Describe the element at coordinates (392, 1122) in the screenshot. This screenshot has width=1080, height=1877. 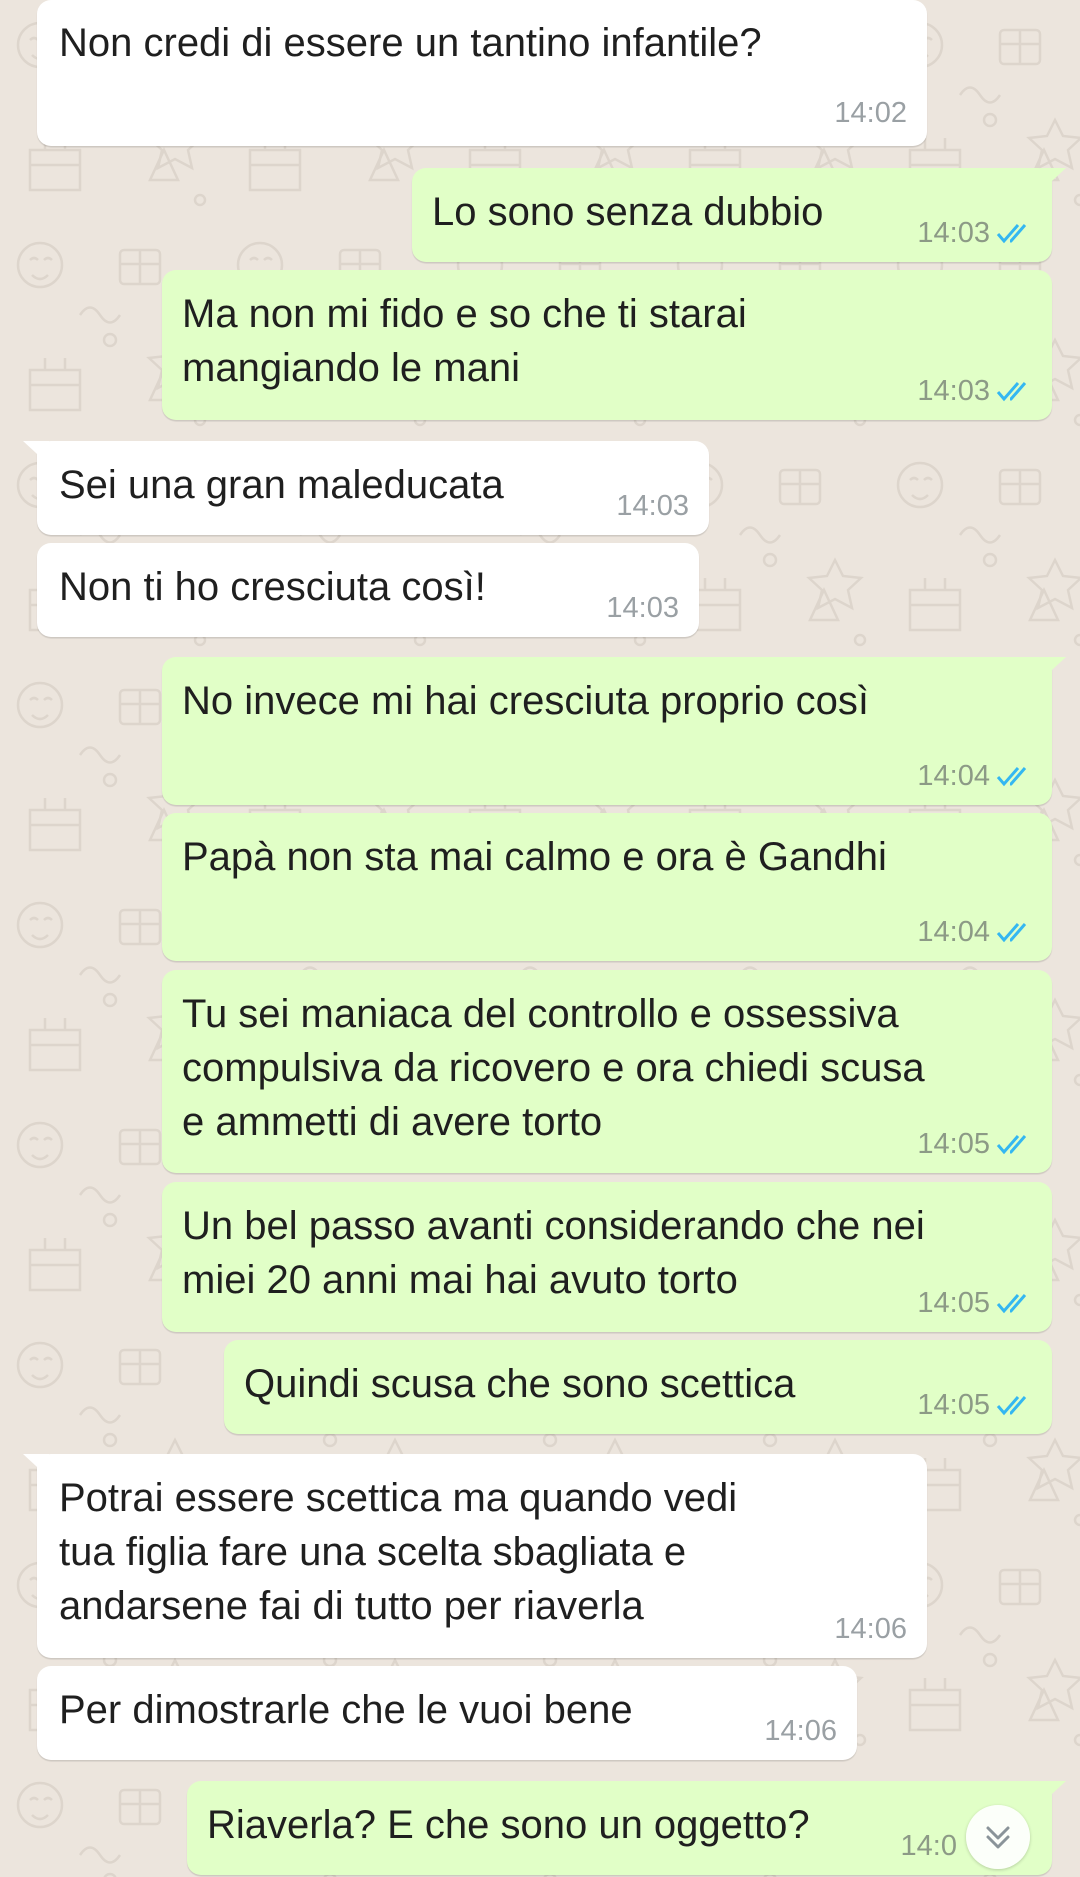
I see `message-text: e ammetti di avere torto` at that location.